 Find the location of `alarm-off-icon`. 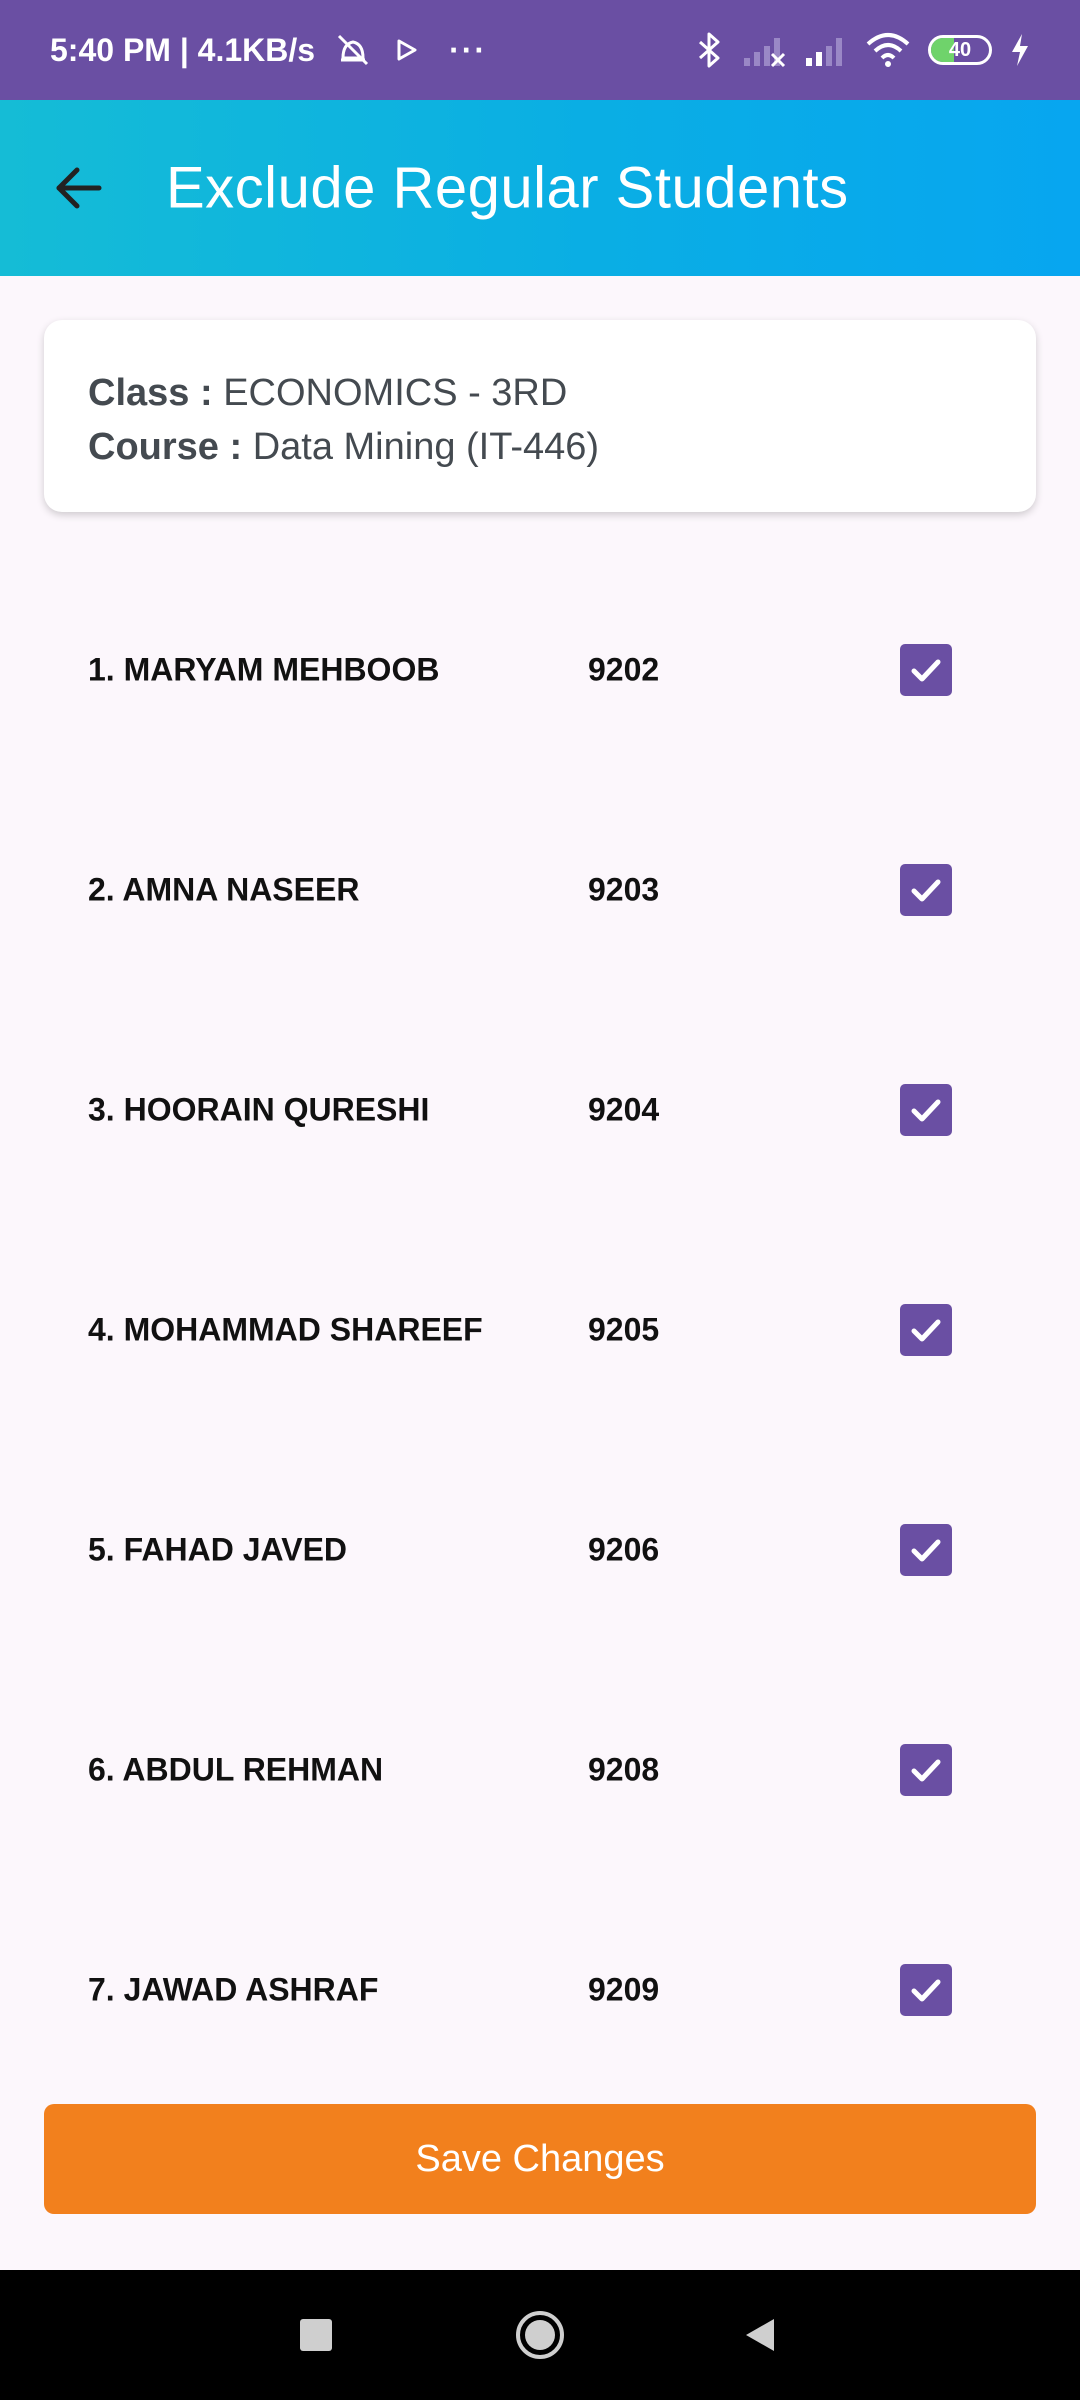

alarm-off-icon is located at coordinates (353, 50).